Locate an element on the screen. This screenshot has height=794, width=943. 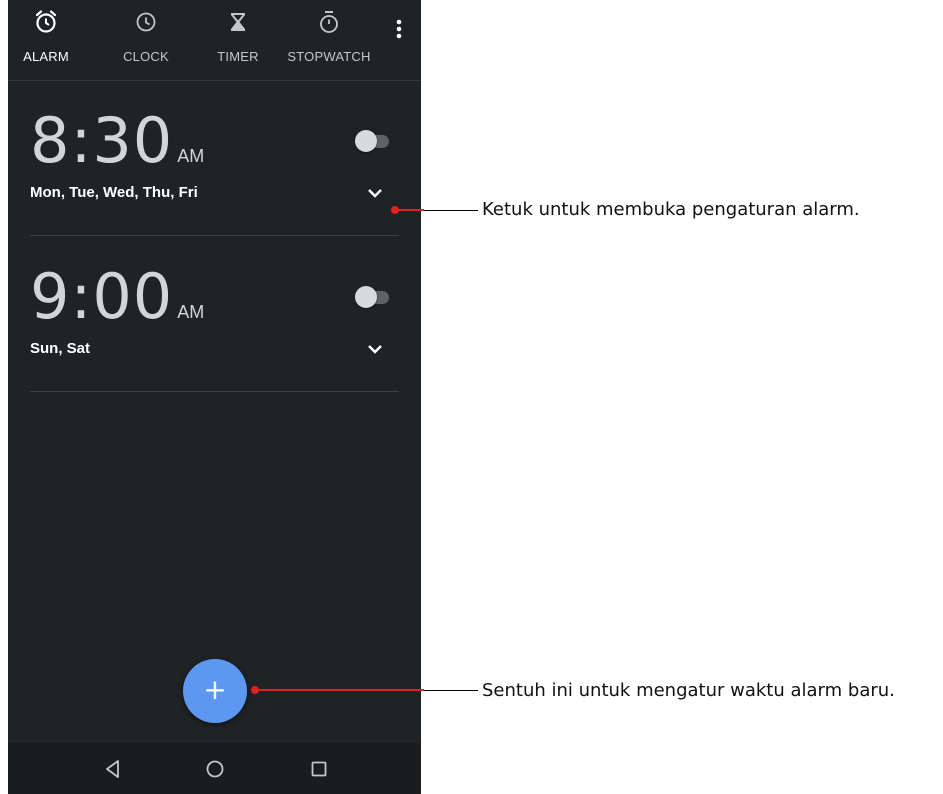
tab-stopwatch: STOPWATCH is located at coordinates (329, 40).